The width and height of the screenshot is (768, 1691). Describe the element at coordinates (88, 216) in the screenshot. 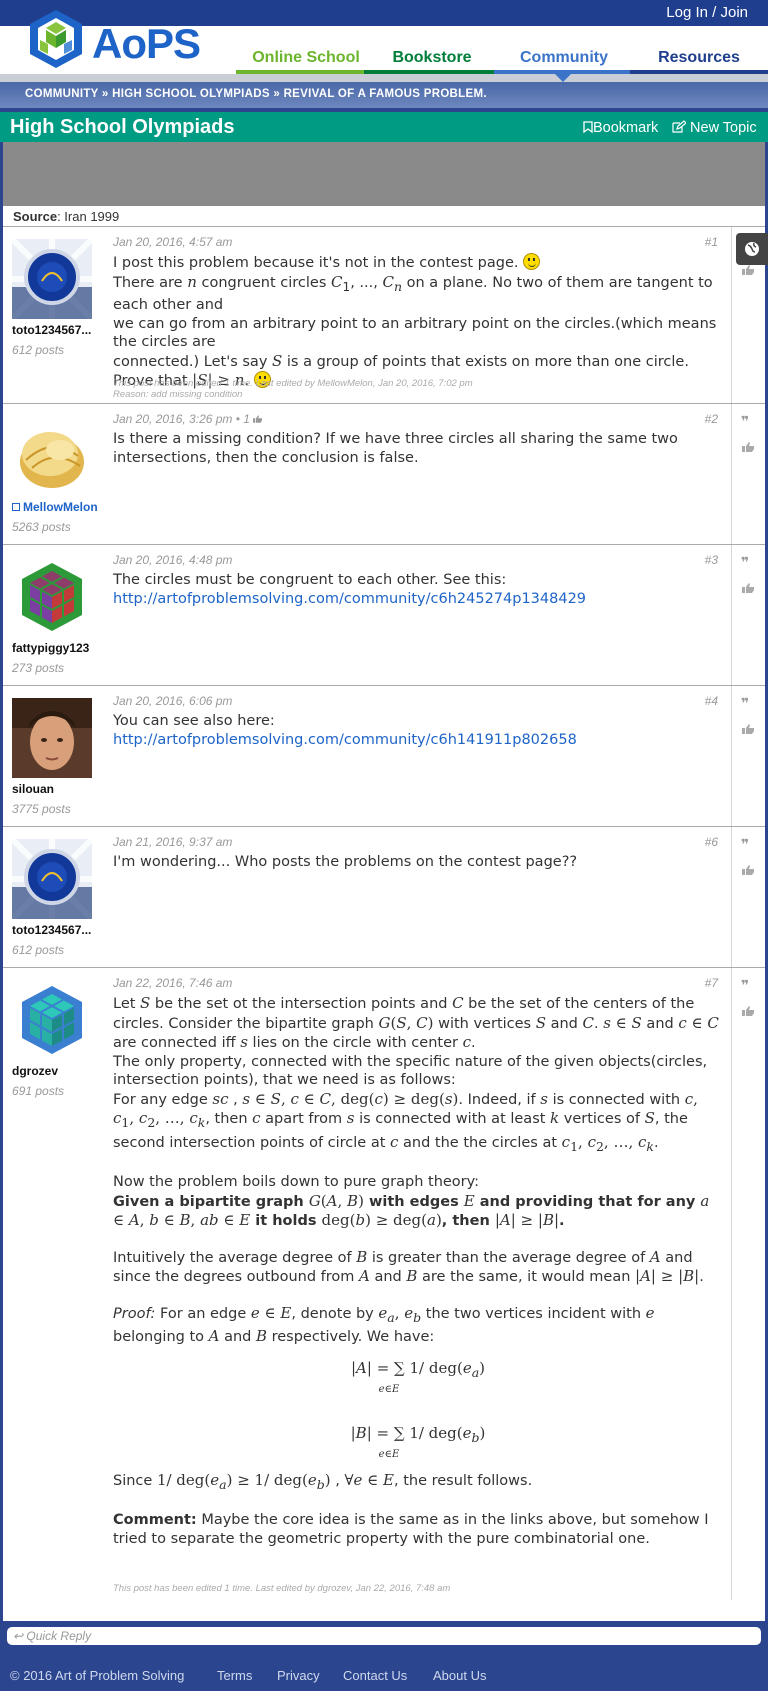

I see `source-value: : Iran 1999` at that location.